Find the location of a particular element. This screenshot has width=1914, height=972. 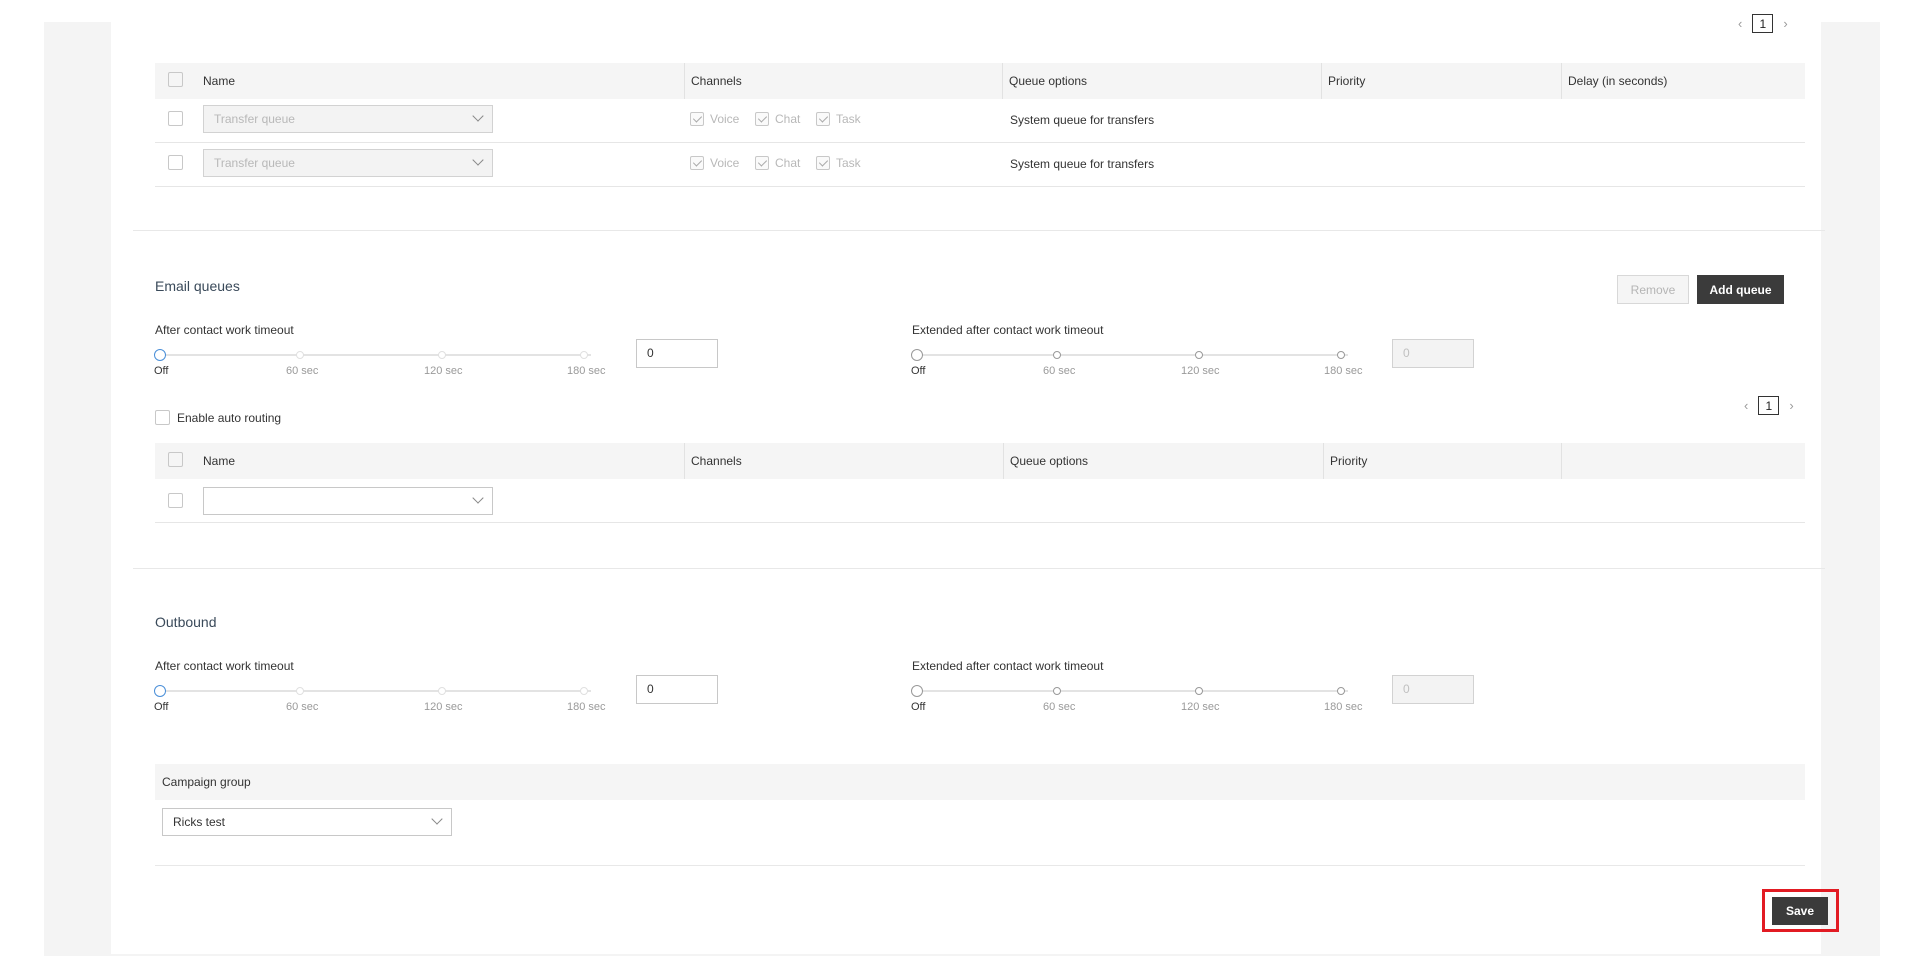

campaign-group-label: Campaign group is located at coordinates (206, 782).